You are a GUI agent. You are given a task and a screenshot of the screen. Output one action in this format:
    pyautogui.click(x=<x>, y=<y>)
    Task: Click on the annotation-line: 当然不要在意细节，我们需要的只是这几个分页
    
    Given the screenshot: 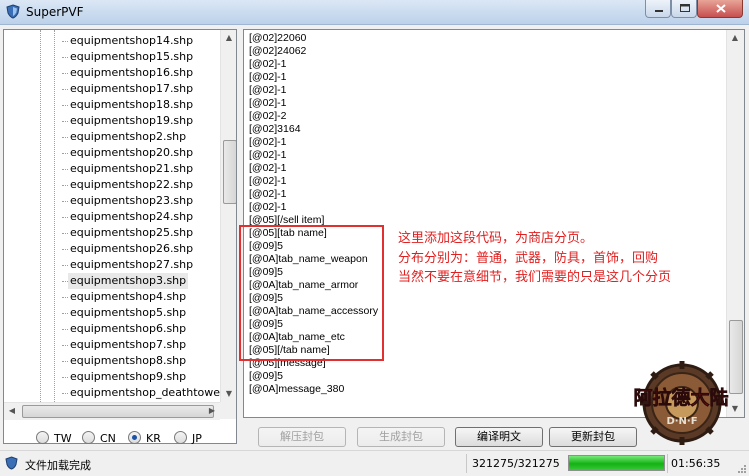 What is the action you would take?
    pyautogui.click(x=535, y=277)
    